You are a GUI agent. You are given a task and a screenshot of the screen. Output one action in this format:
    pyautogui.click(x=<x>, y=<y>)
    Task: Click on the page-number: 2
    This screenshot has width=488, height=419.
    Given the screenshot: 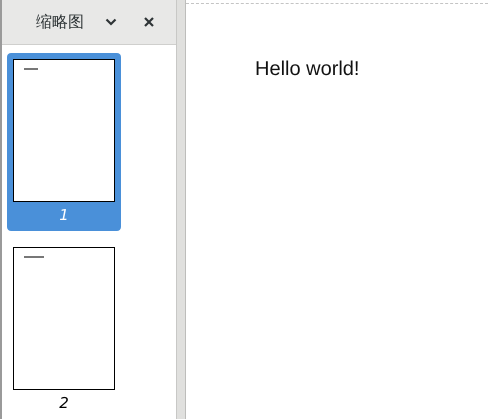 What is the action you would take?
    pyautogui.click(x=64, y=403)
    